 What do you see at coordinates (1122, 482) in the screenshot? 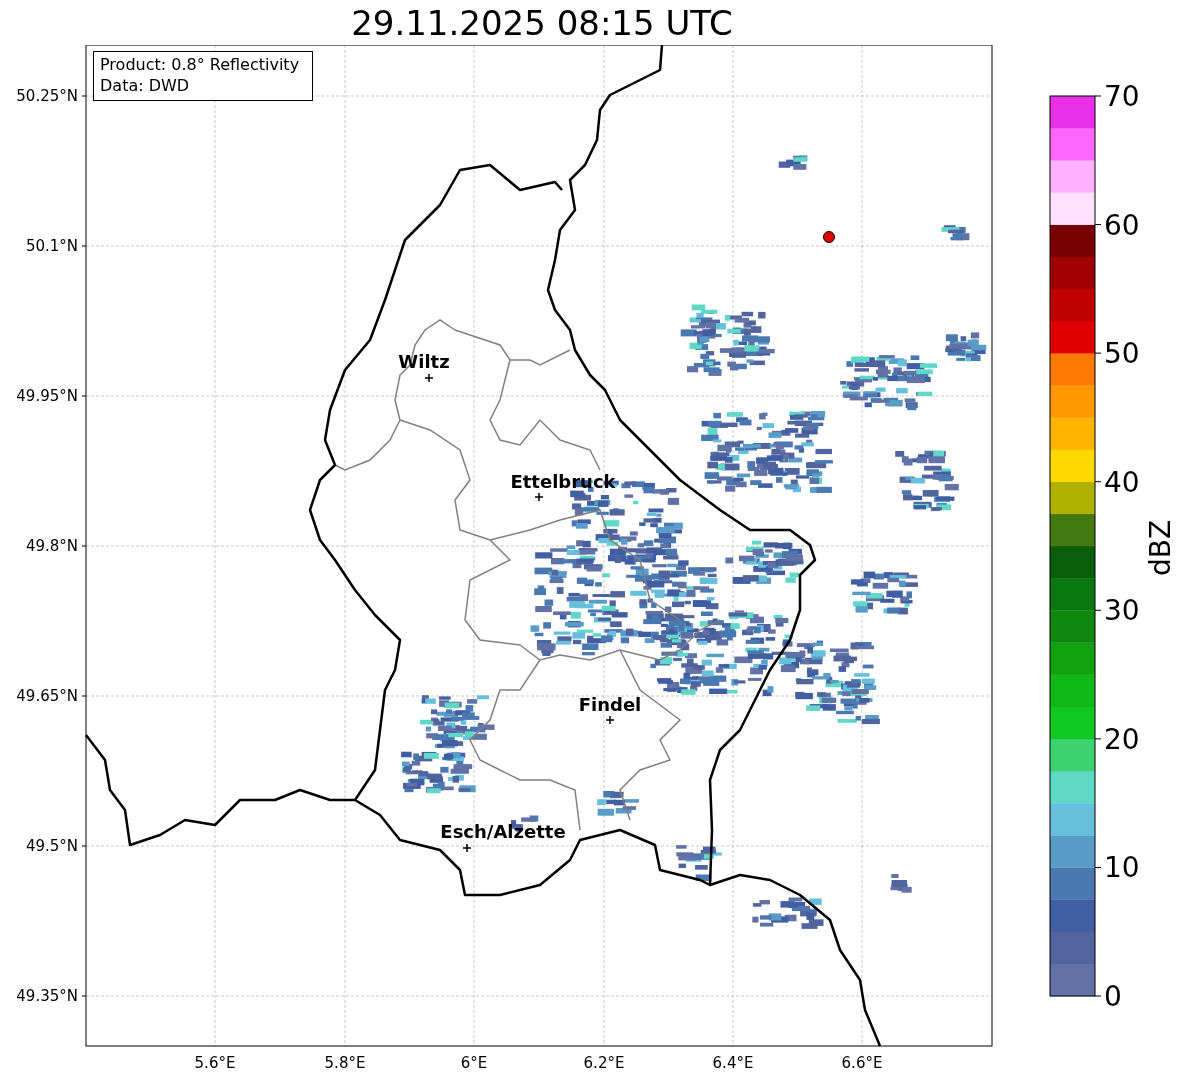
I see `colorbar-tick-label: 40` at bounding box center [1122, 482].